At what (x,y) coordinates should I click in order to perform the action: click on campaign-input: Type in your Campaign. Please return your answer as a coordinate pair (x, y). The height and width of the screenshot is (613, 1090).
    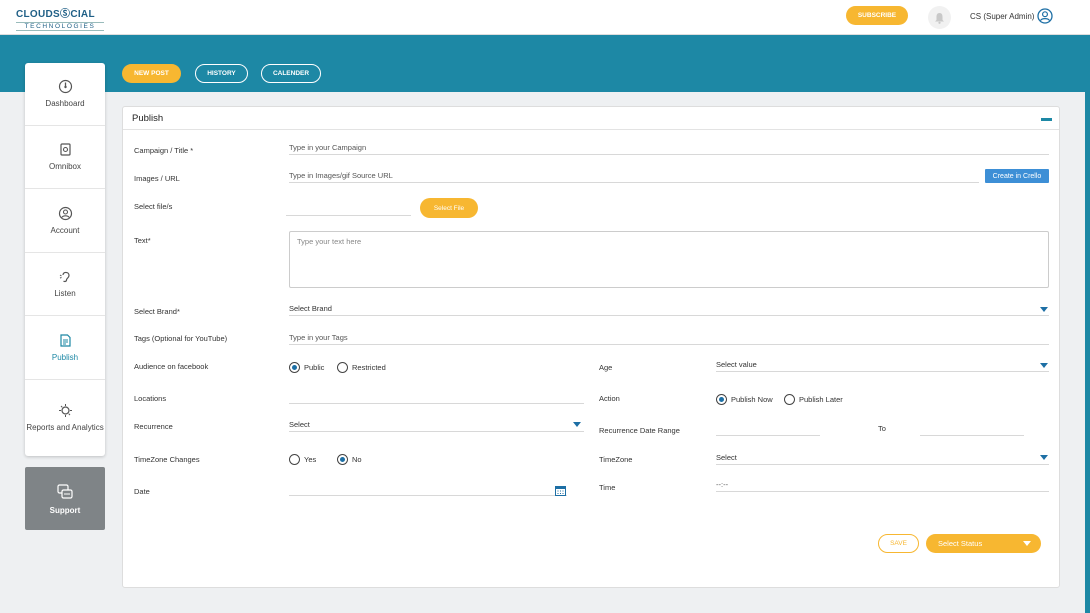
    Looking at the image, I should click on (669, 149).